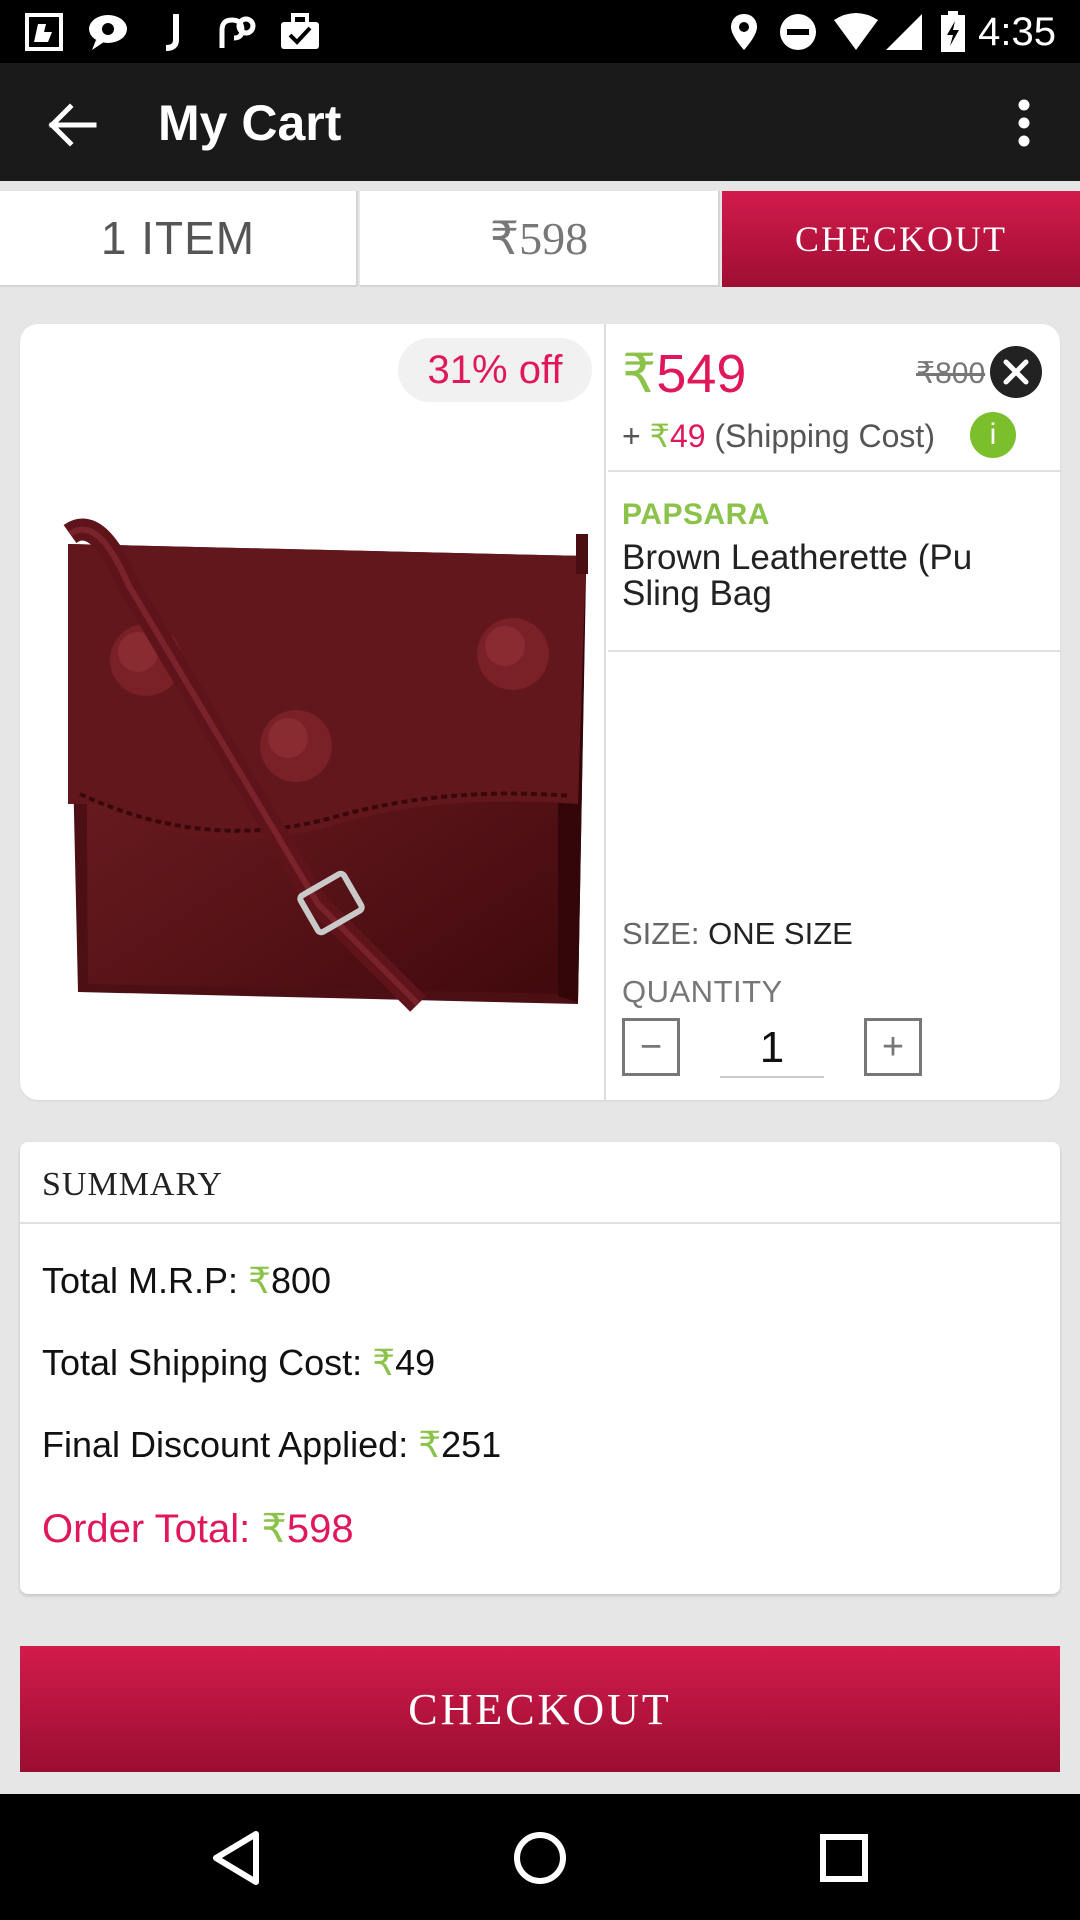 The width and height of the screenshot is (1080, 1920). I want to click on total-mrp-label: Total M.R.P:, so click(140, 1280).